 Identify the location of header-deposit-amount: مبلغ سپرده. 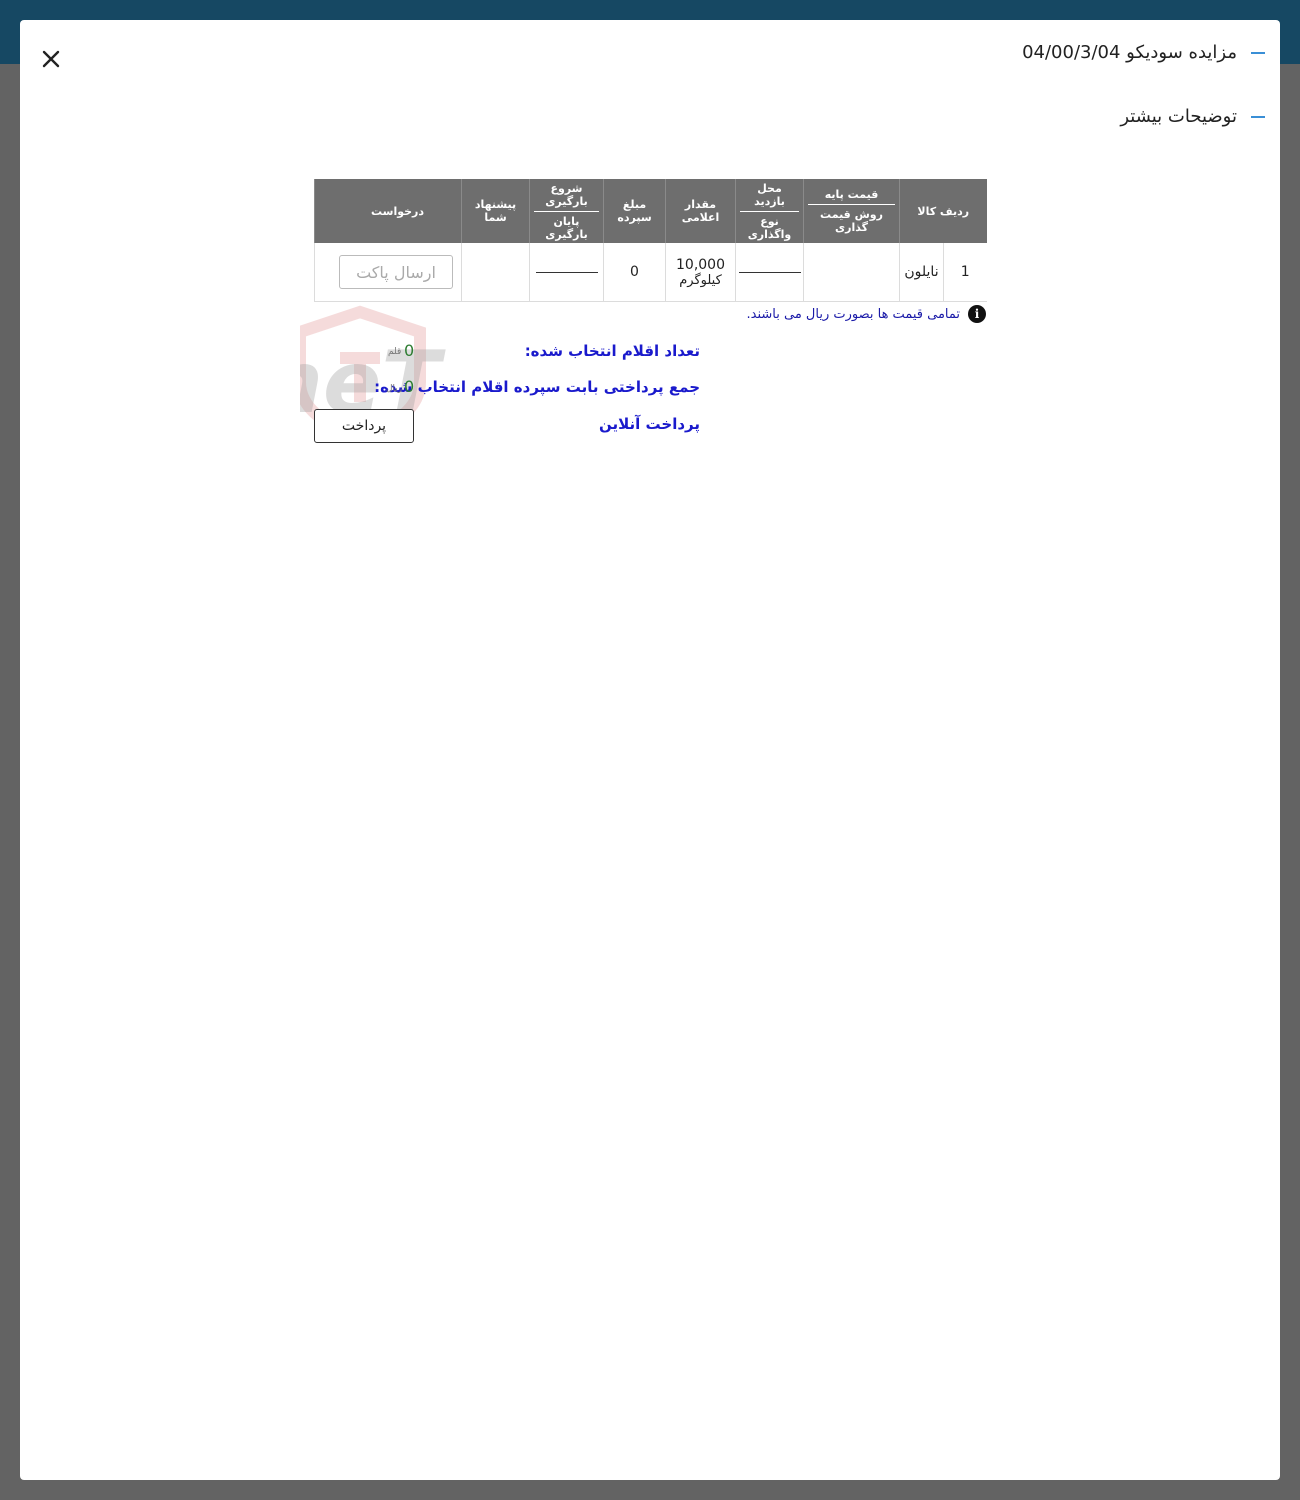
(634, 211).